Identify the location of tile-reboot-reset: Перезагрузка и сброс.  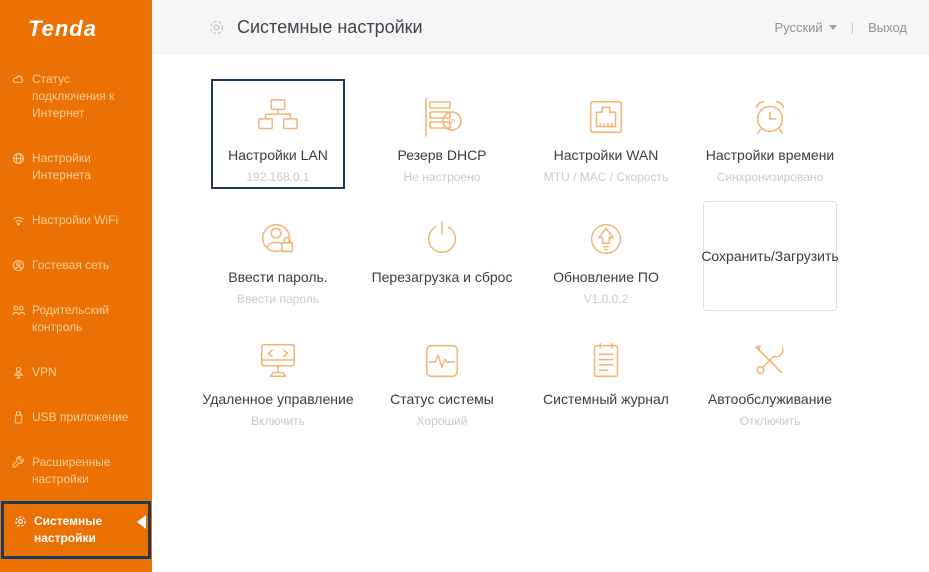
(442, 256).